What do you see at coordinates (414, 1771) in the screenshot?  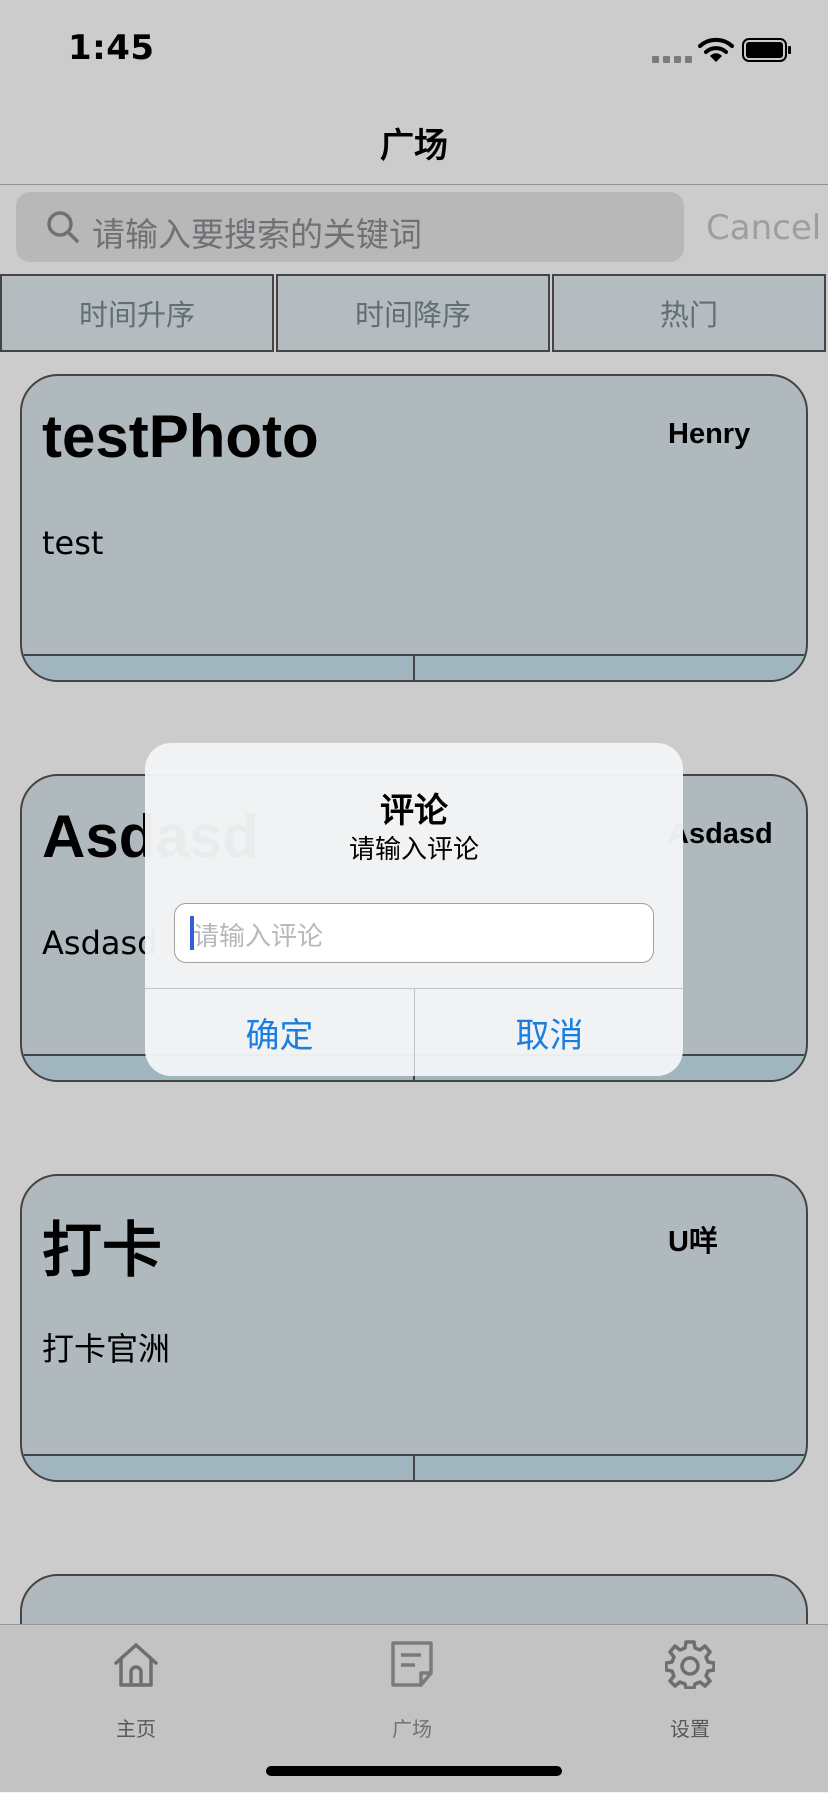 I see `home-indicator` at bounding box center [414, 1771].